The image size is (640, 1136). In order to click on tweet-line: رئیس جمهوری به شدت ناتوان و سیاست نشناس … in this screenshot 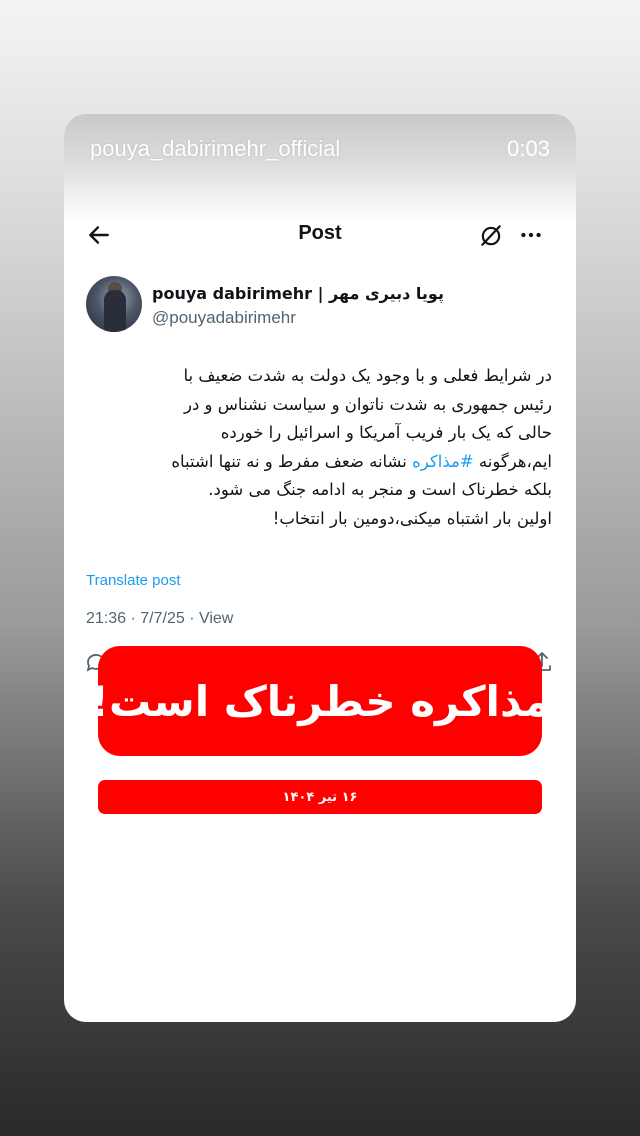, I will do `click(368, 404)`.